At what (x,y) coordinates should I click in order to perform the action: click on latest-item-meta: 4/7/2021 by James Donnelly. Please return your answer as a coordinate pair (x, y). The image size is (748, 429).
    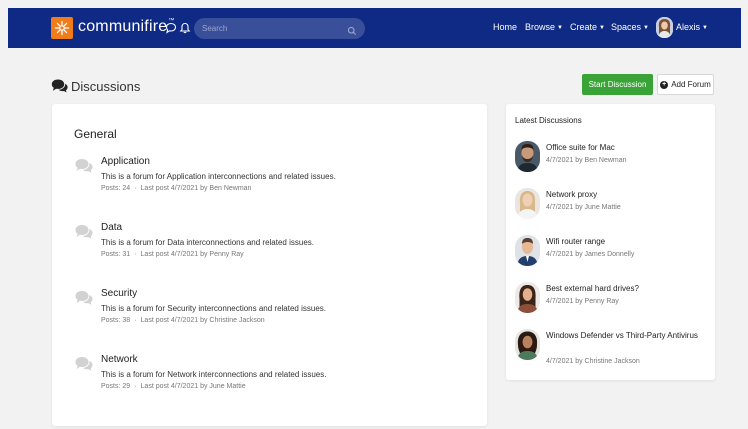
    Looking at the image, I should click on (590, 254).